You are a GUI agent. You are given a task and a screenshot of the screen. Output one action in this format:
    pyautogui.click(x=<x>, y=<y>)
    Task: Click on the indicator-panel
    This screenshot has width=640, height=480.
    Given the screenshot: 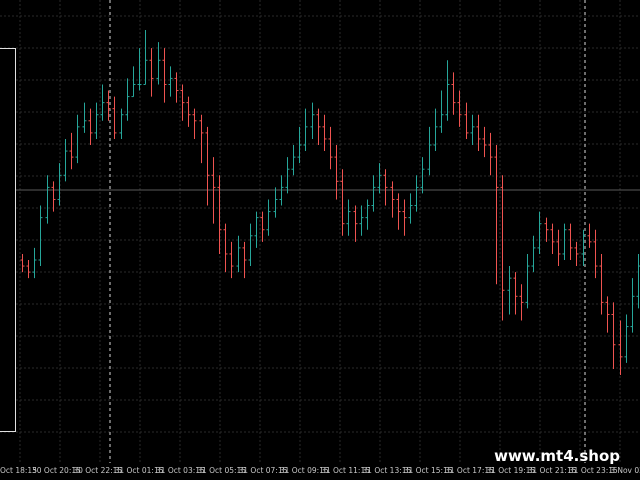 What is the action you would take?
    pyautogui.click(x=8, y=240)
    